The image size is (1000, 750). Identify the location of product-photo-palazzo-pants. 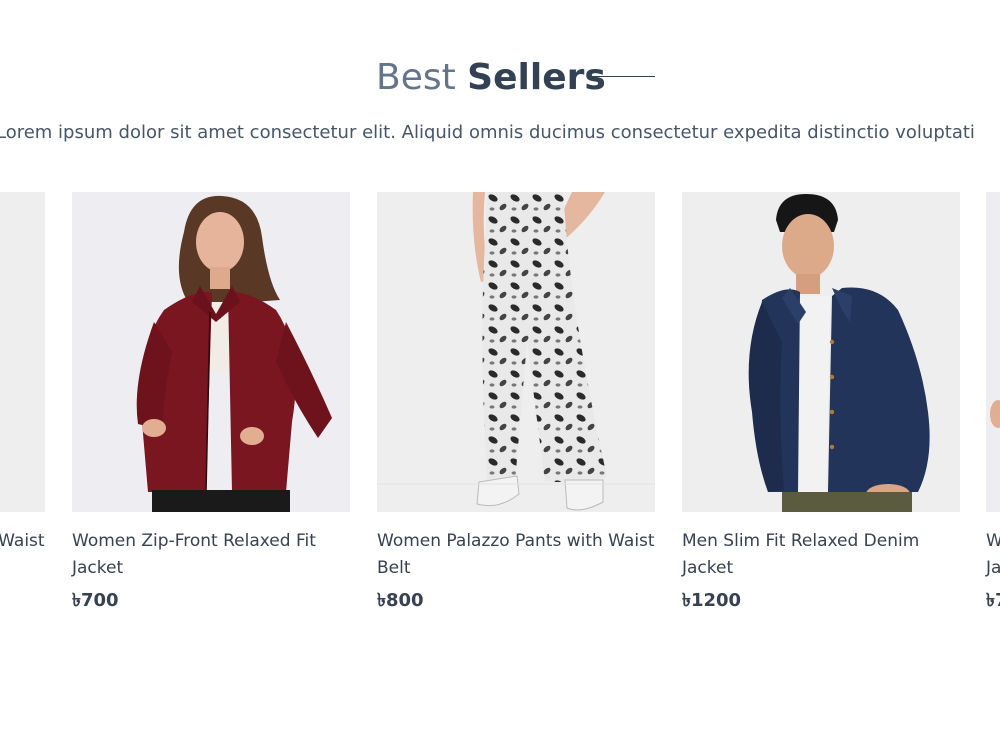
(516, 352).